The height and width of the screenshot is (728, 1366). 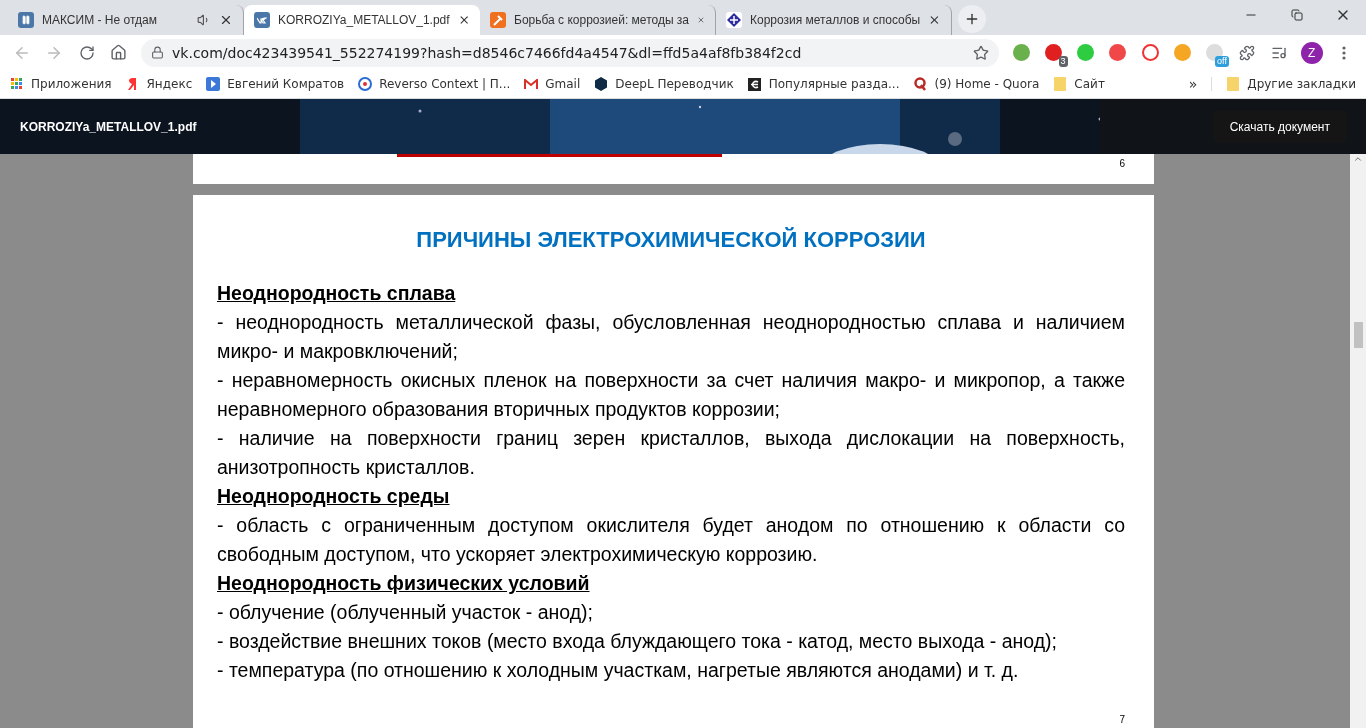 I want to click on apps-icon, so click(x=17, y=84).